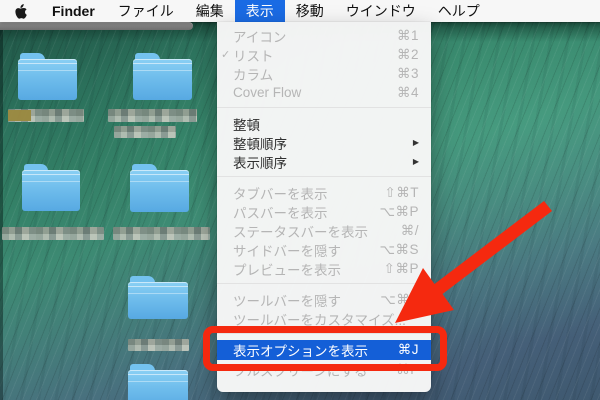 The width and height of the screenshot is (600, 400). What do you see at coordinates (409, 230) in the screenshot?
I see `menu-item-shortcut: ⌘/` at bounding box center [409, 230].